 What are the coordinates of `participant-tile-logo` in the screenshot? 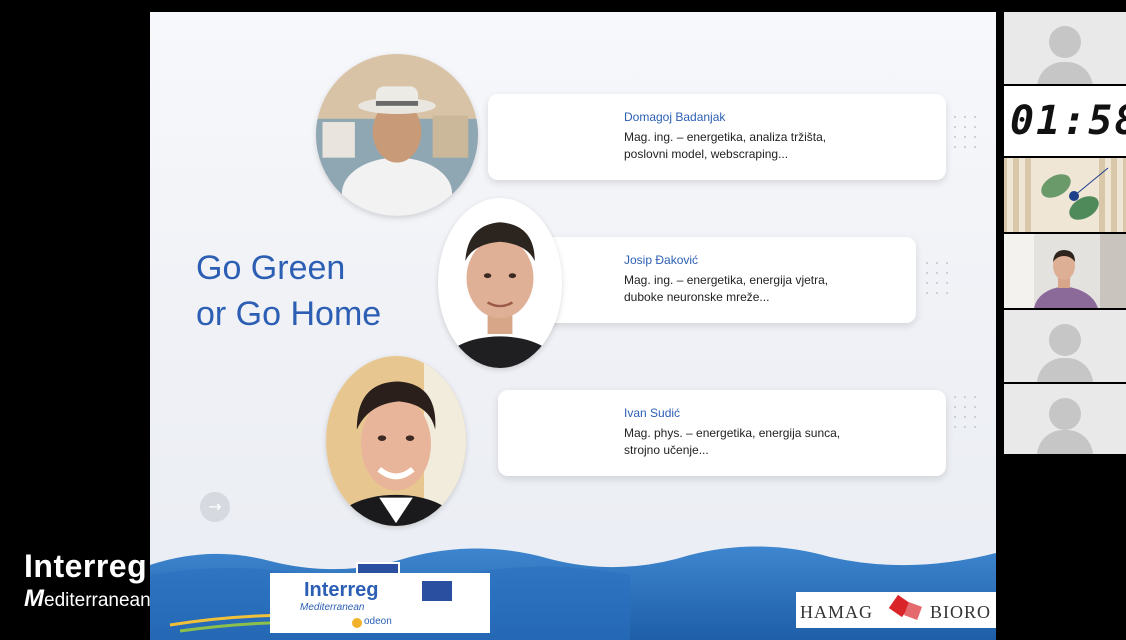 It's located at (1065, 195).